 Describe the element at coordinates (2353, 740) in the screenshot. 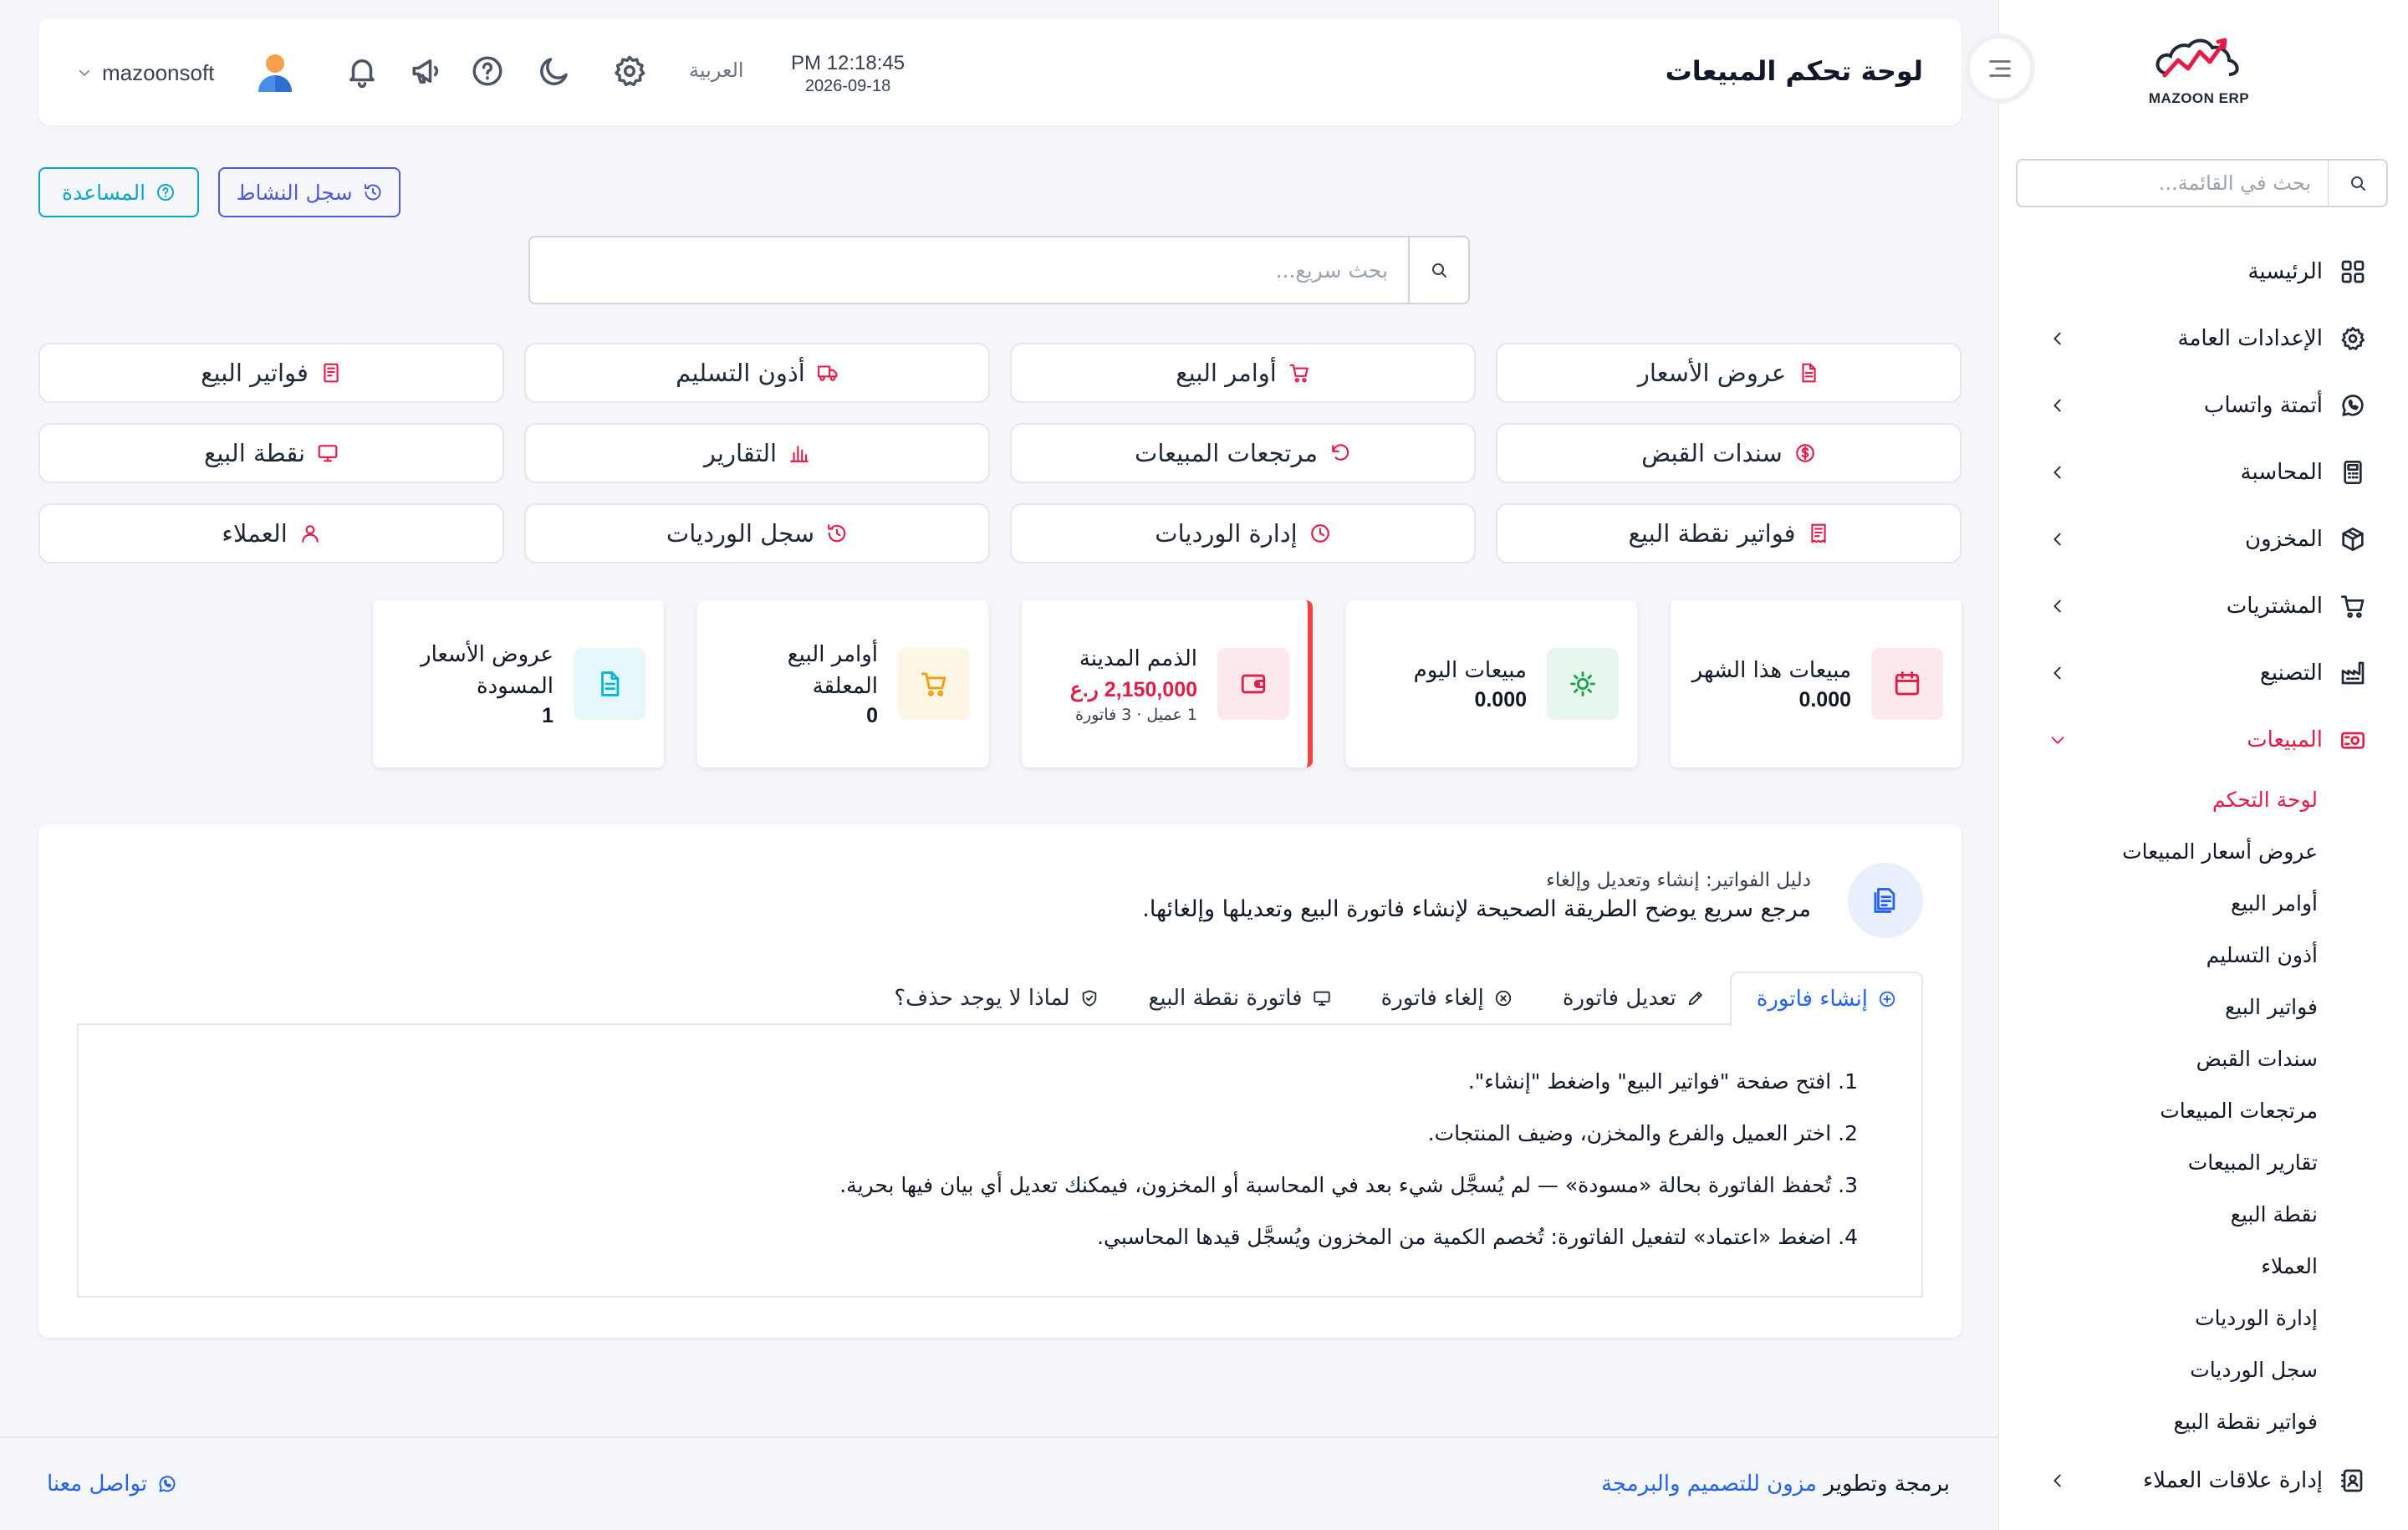

I see `register-icon` at that location.